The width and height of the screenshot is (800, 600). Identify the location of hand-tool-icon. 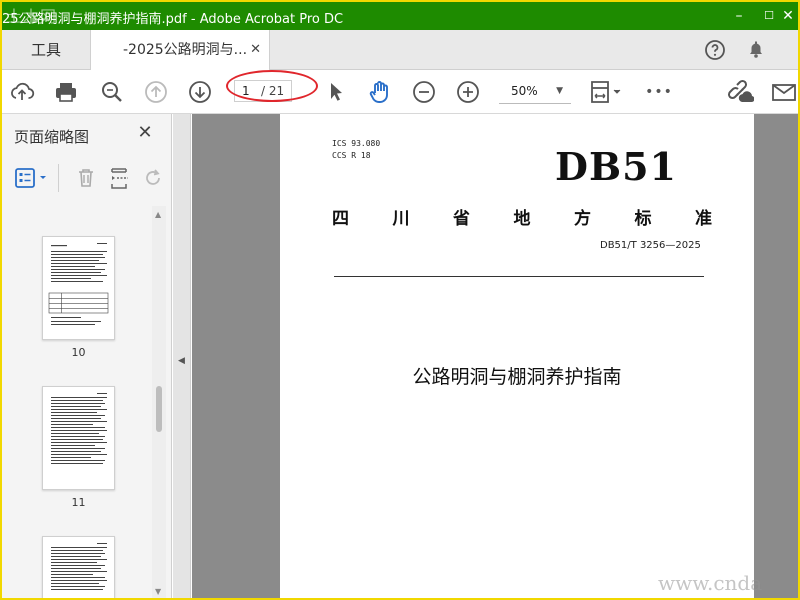
(380, 92).